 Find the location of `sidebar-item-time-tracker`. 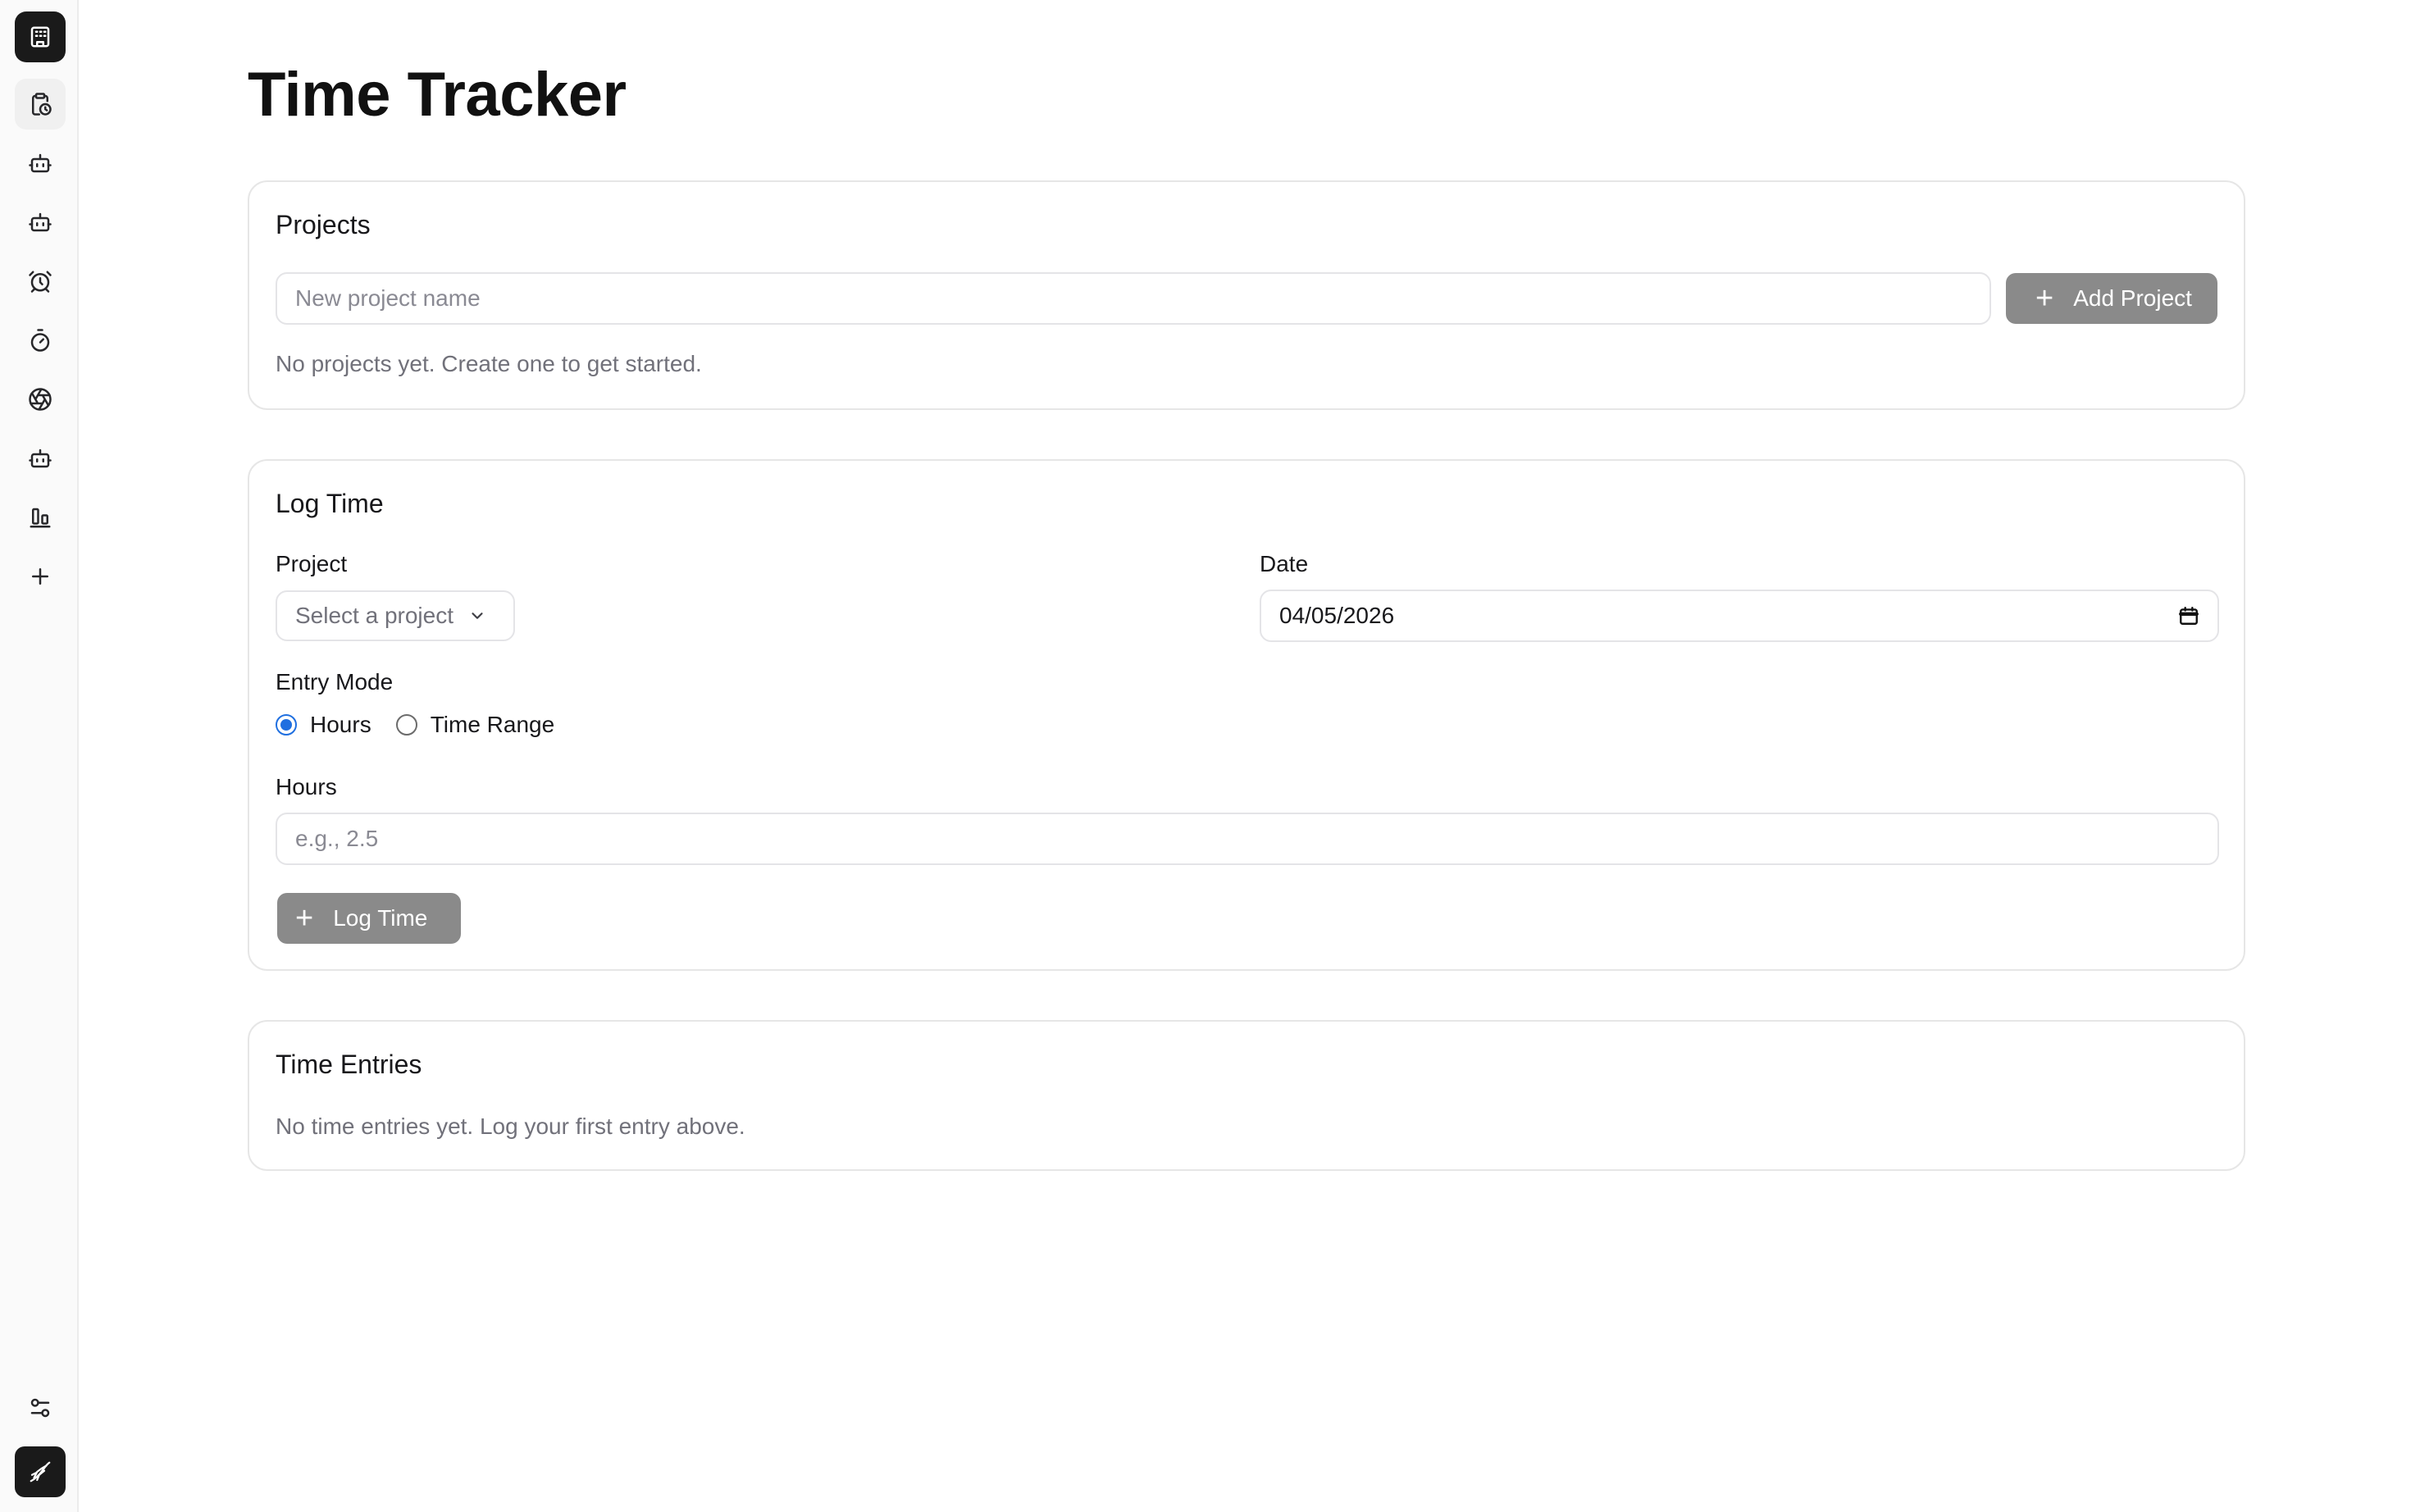

sidebar-item-time-tracker is located at coordinates (40, 104).